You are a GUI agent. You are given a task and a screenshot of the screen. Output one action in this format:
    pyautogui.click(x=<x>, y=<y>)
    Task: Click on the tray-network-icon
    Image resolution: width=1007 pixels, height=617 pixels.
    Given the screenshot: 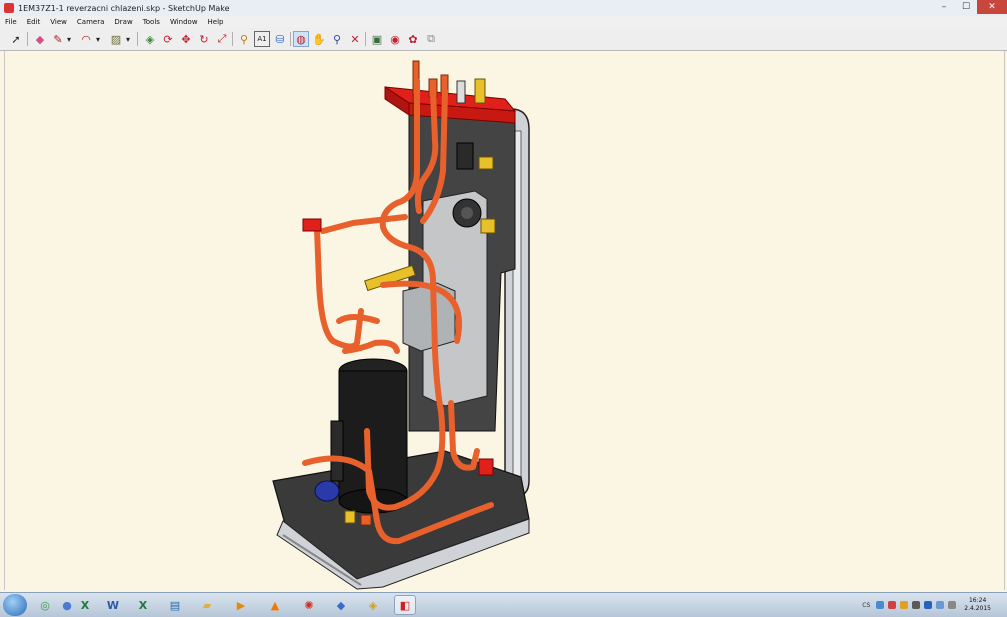 What is the action you would take?
    pyautogui.click(x=880, y=605)
    